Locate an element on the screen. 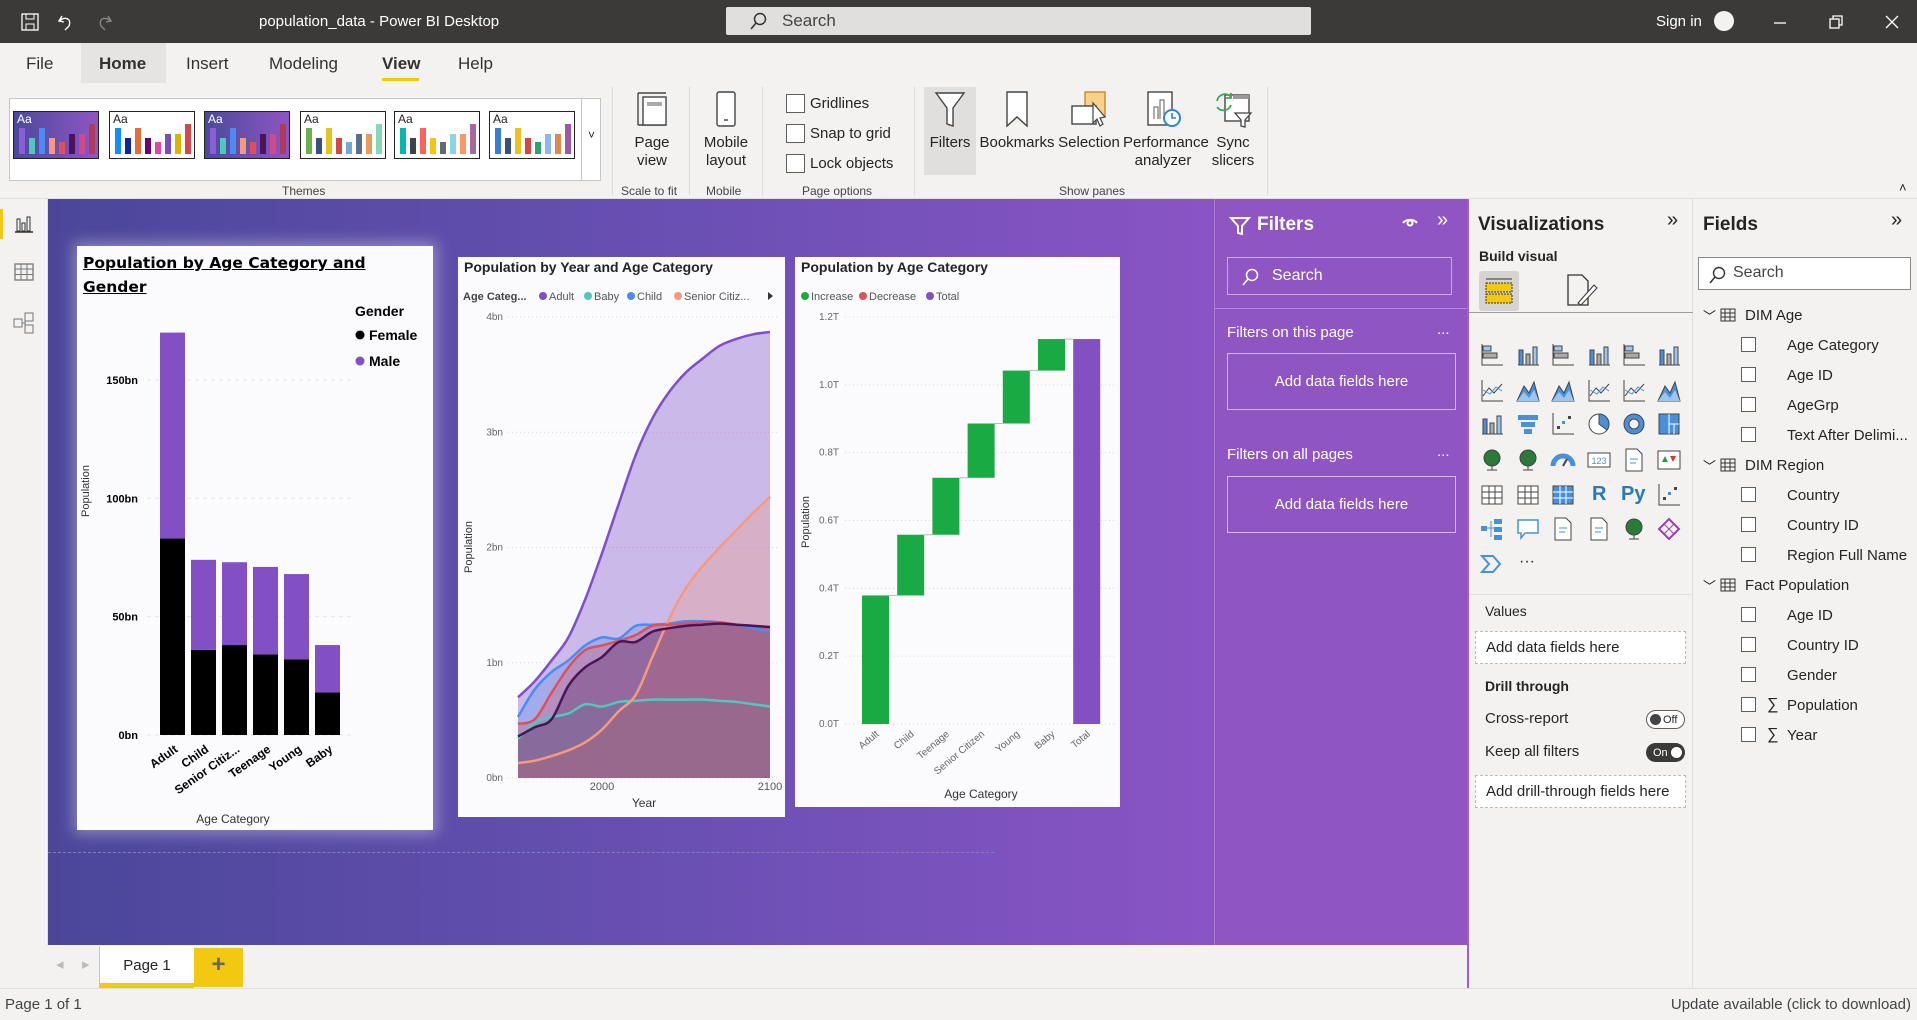 The width and height of the screenshot is (1917, 1020). bookmarks-pane-button: Bookmarks is located at coordinates (1017, 134).